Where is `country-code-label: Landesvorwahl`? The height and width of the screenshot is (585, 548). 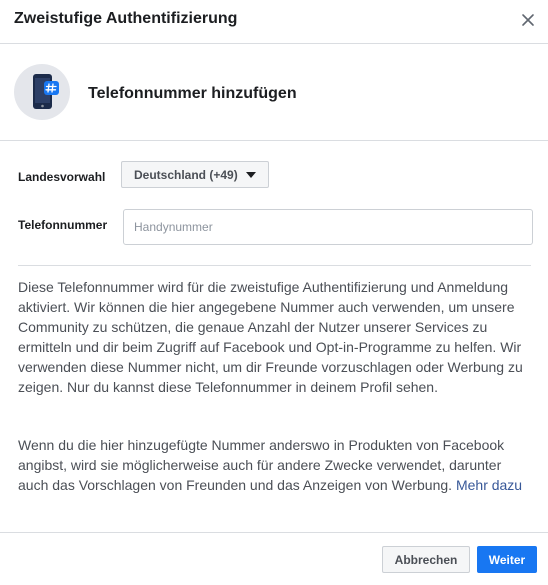
country-code-label: Landesvorwahl is located at coordinates (62, 177).